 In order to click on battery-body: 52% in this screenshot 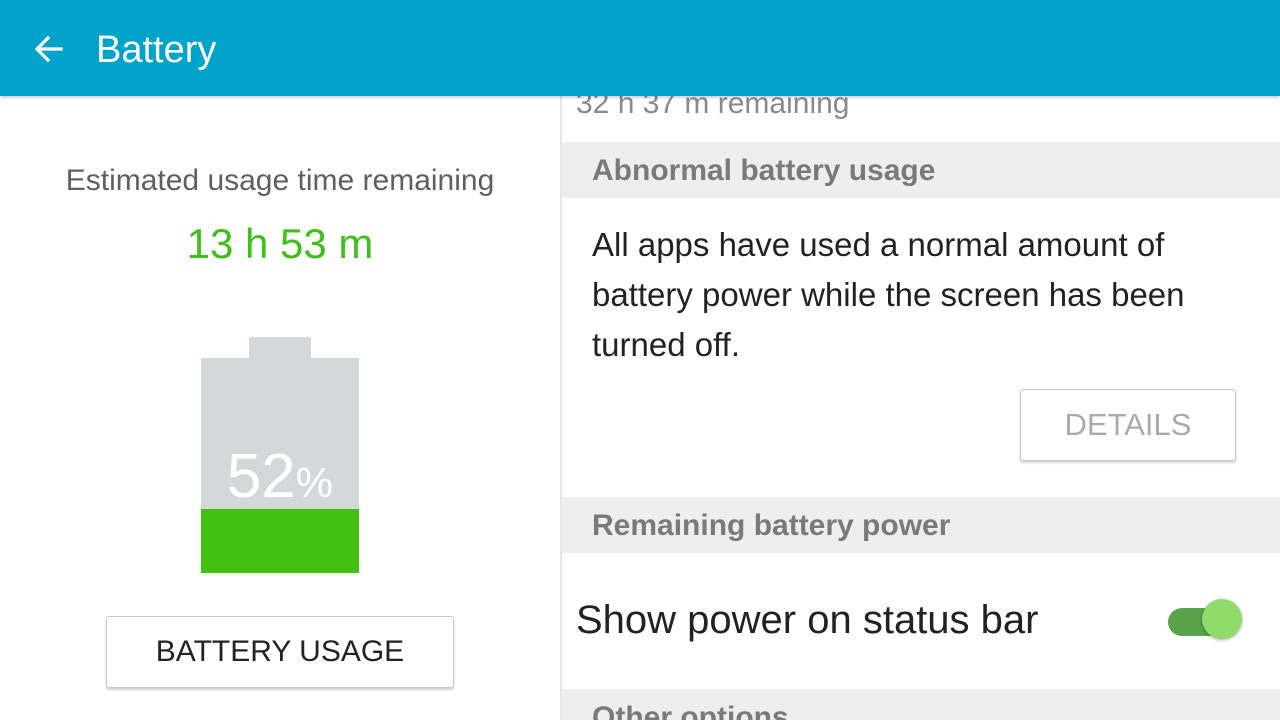, I will do `click(280, 465)`.